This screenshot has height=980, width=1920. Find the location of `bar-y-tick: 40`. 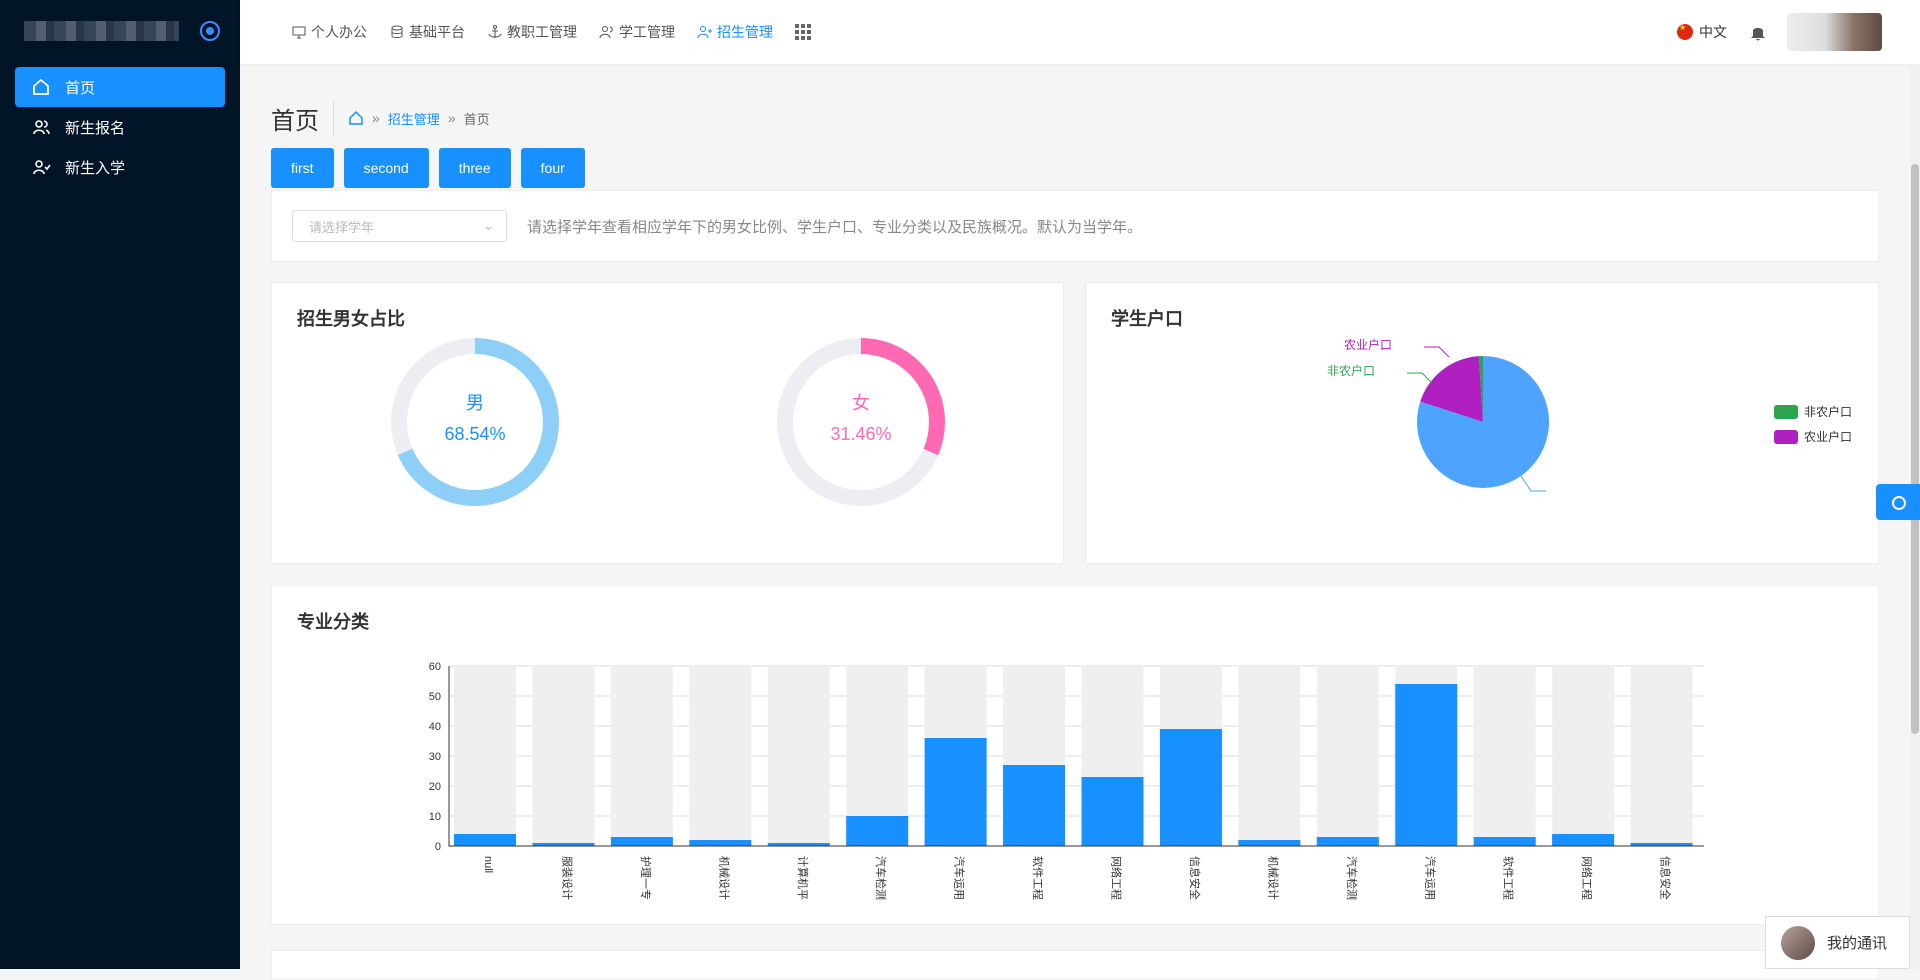

bar-y-tick: 40 is located at coordinates (435, 727).